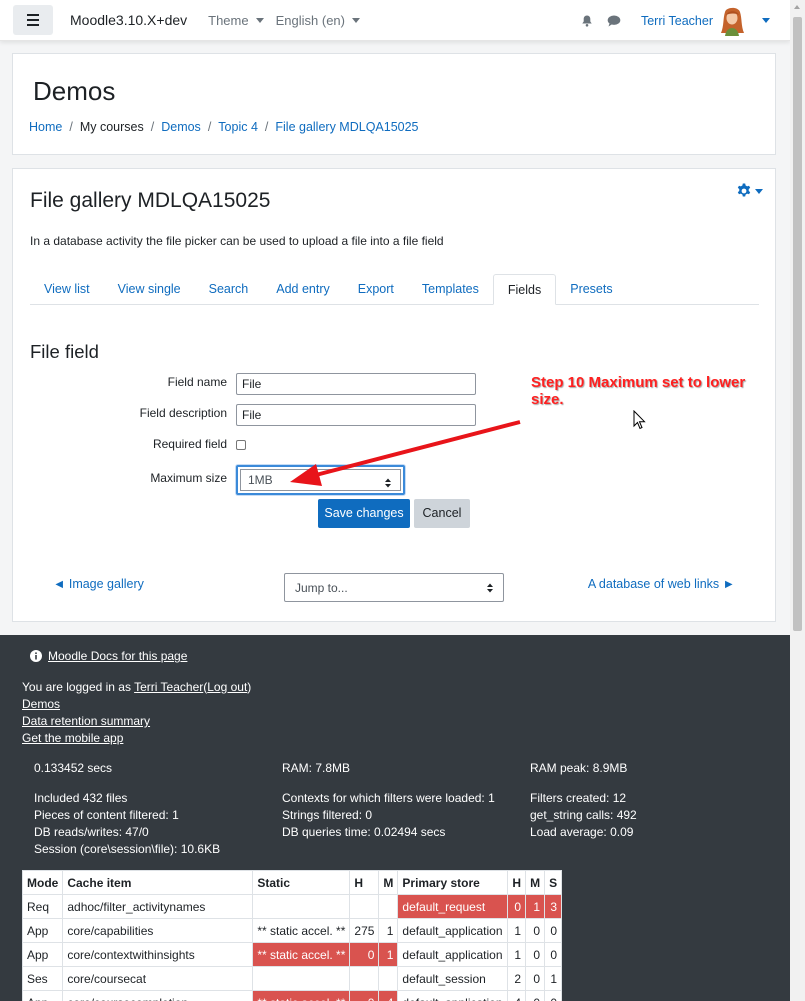 The image size is (805, 1001). Describe the element at coordinates (553, 882) in the screenshot. I see `column-header: S` at that location.